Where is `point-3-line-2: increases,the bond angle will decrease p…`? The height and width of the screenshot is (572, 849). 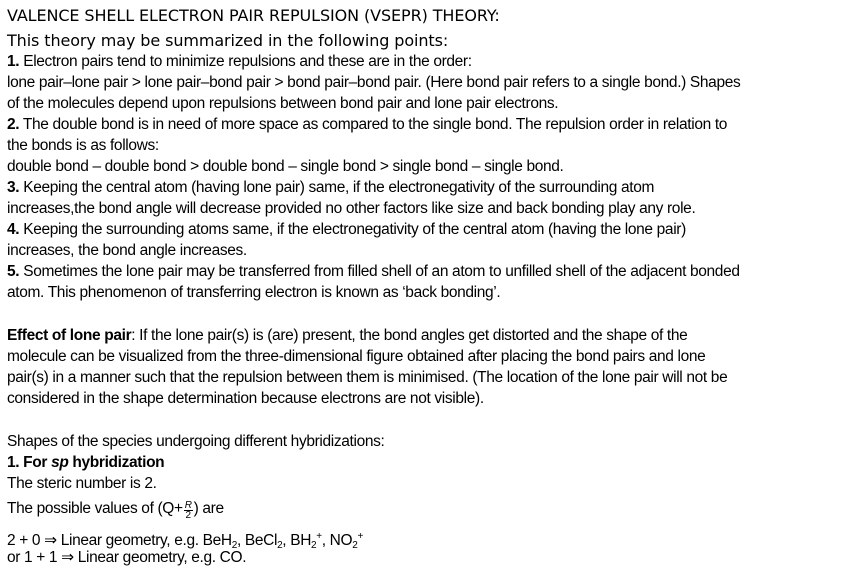
point-3-line-2: increases,the bond angle will decrease p… is located at coordinates (351, 208).